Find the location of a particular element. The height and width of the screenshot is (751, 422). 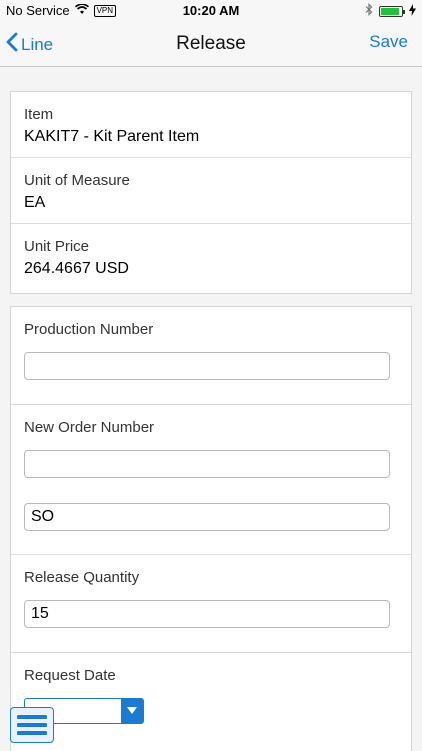

request-date-section: Request Date is located at coordinates (211, 702).